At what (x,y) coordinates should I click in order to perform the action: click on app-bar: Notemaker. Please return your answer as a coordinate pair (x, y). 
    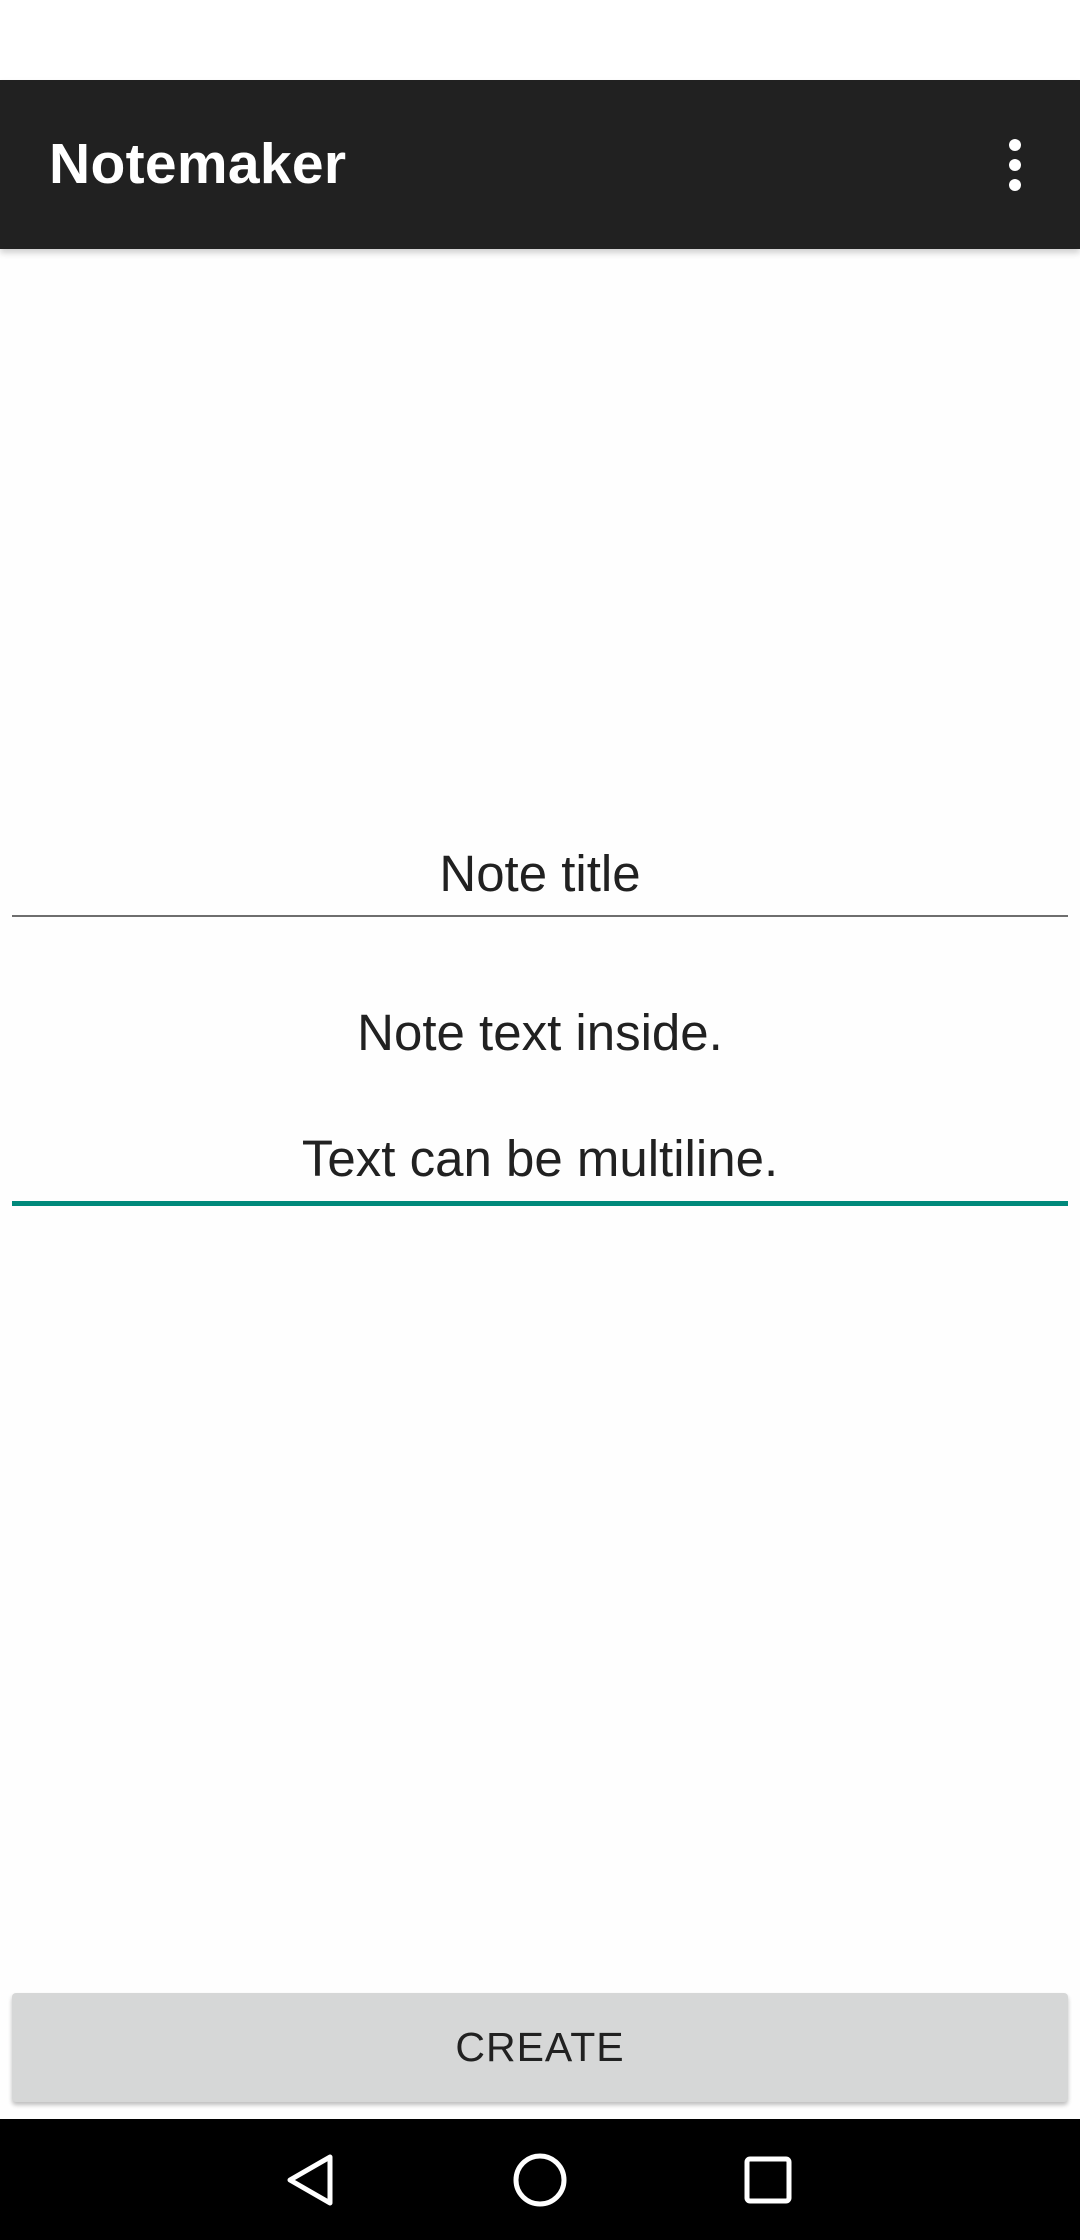
    Looking at the image, I should click on (540, 164).